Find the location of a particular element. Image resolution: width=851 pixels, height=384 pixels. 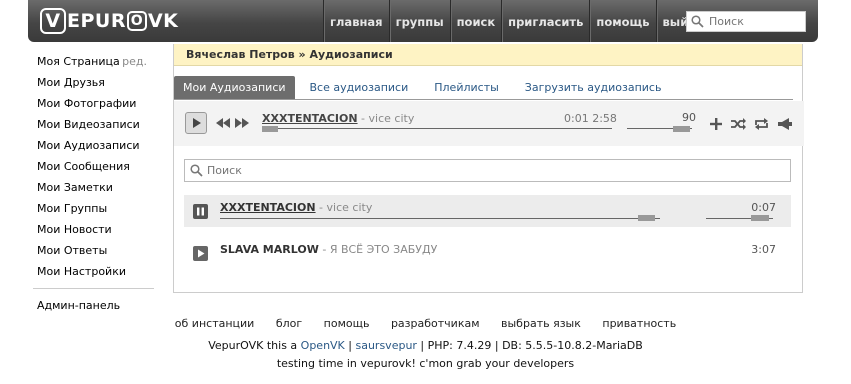

shuffle-icon is located at coordinates (738, 125).